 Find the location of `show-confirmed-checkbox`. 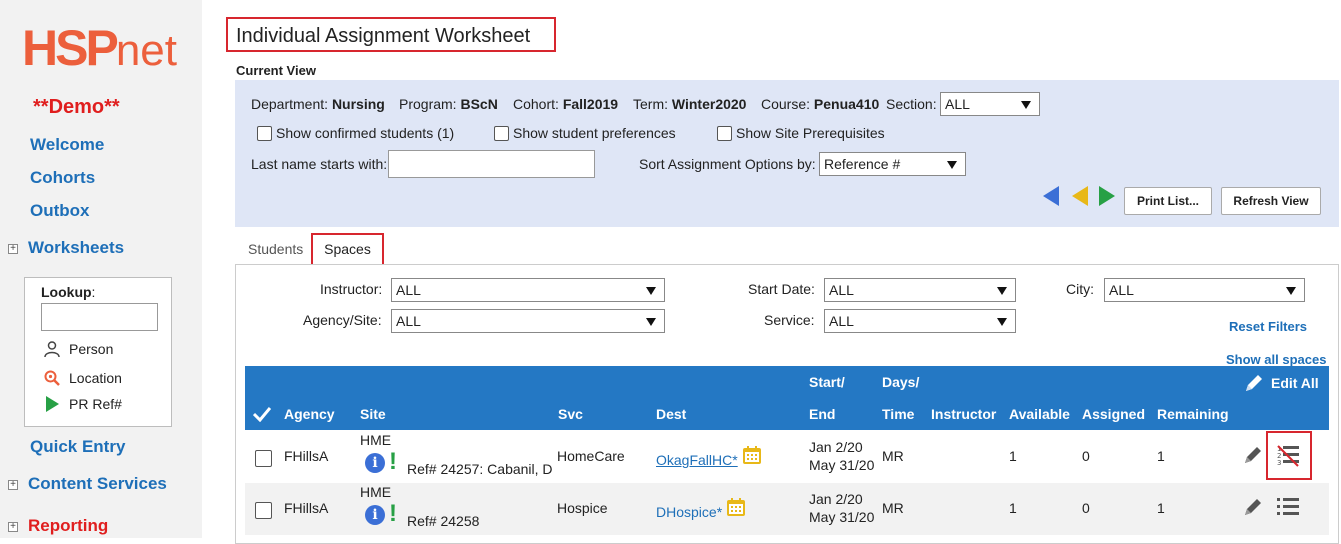

show-confirmed-checkbox is located at coordinates (264, 133).